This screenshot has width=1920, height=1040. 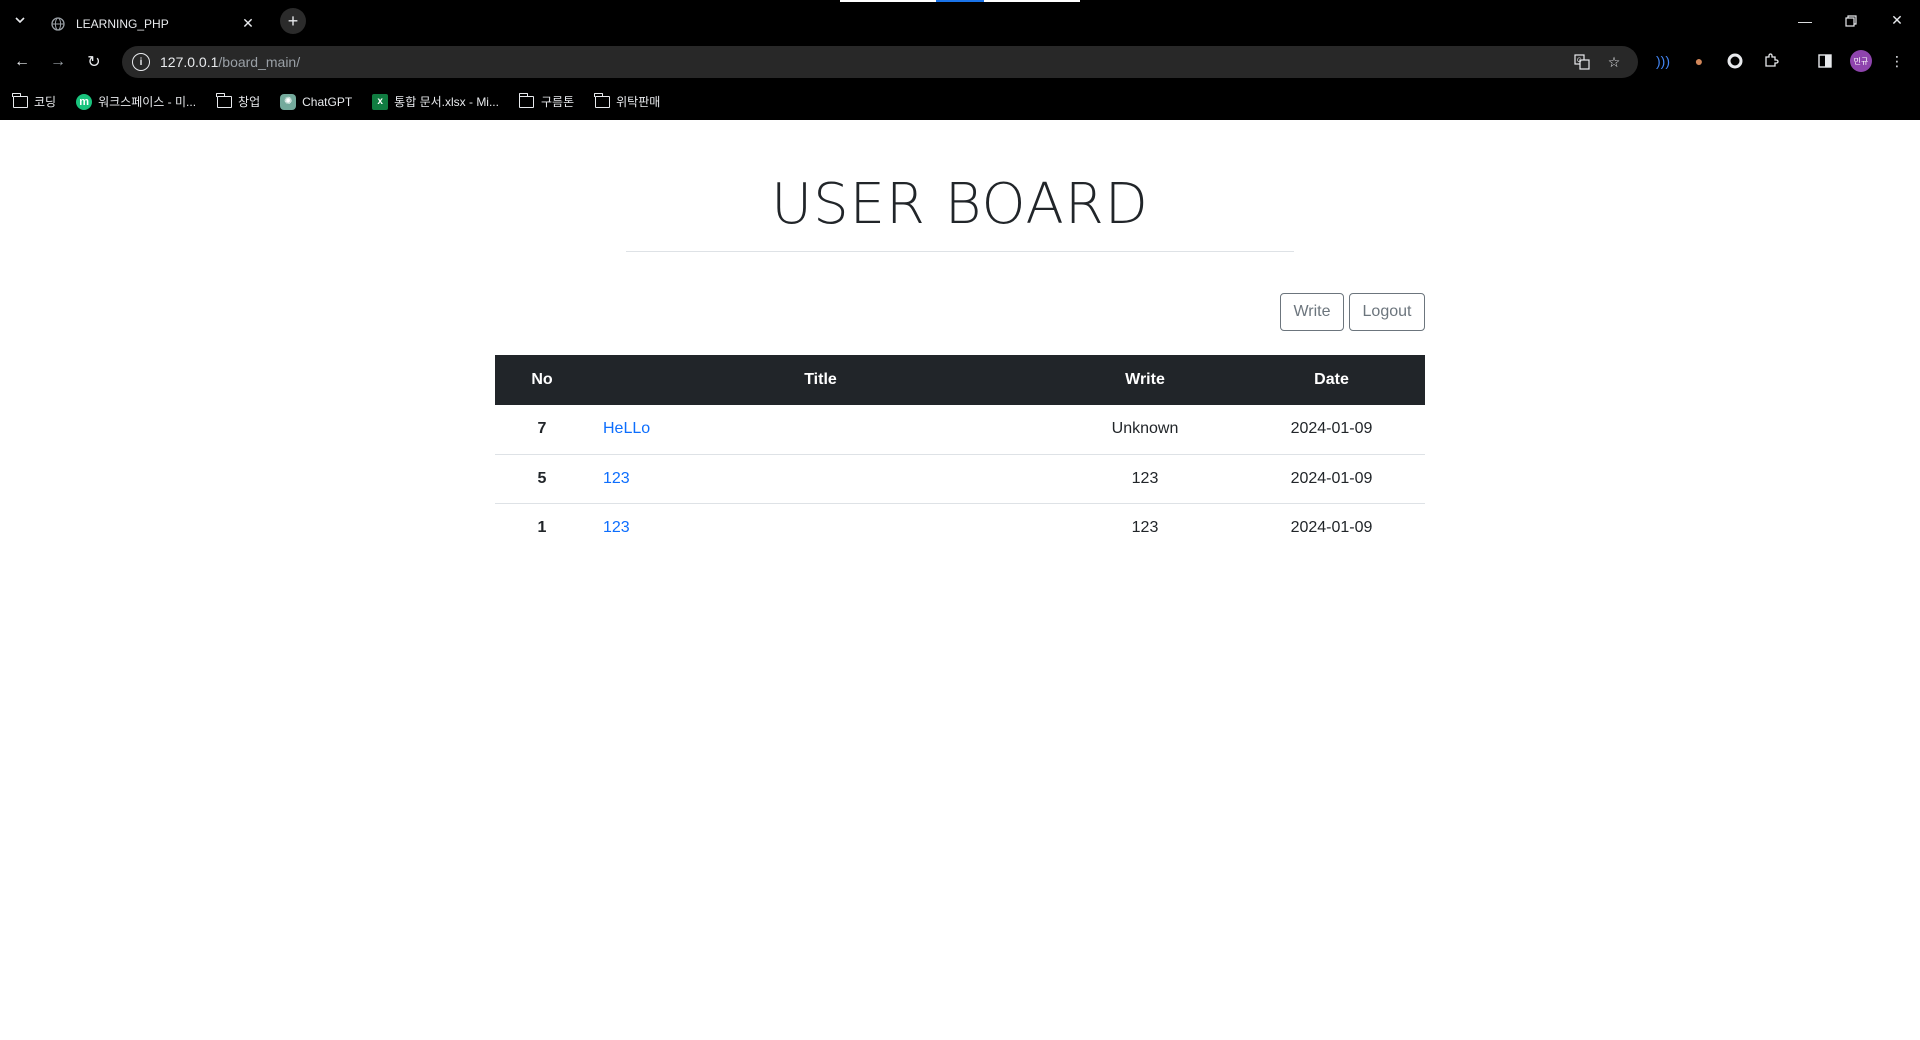 I want to click on bookmark-folder-consignment: 위탁판매, so click(x=627, y=101).